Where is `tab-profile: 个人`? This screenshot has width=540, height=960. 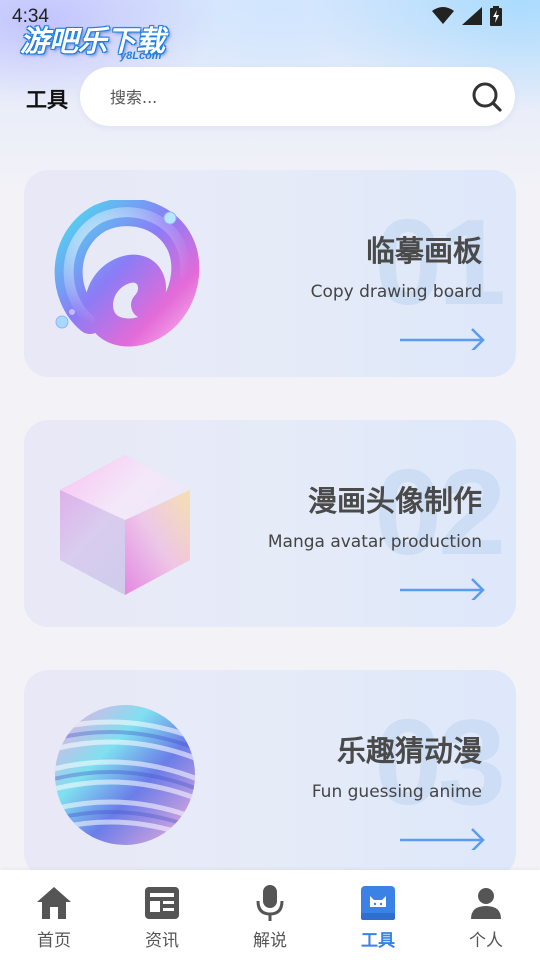 tab-profile: 个人 is located at coordinates (486, 915).